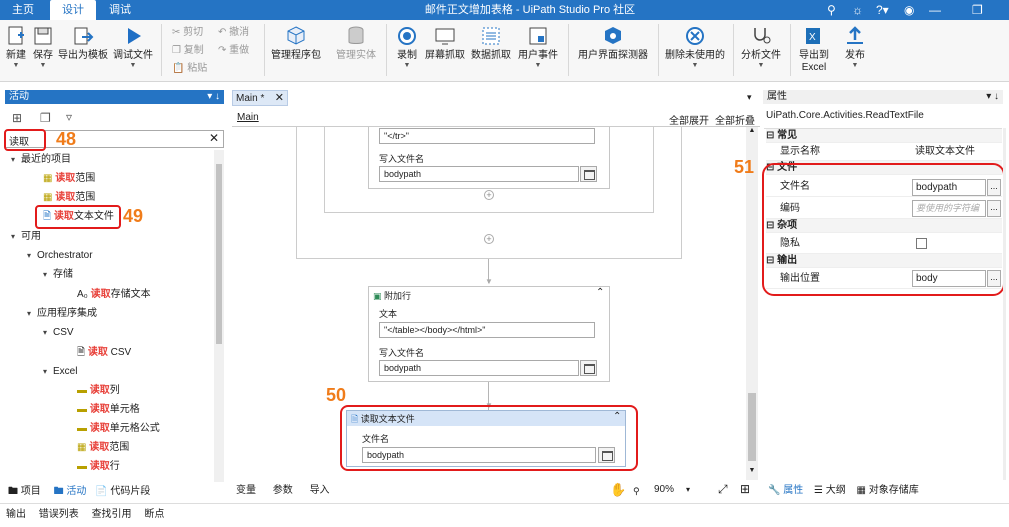 The width and height of the screenshot is (1009, 527). Describe the element at coordinates (118, 428) in the screenshot. I see `list-item: ▬ 读取单元格公式` at that location.